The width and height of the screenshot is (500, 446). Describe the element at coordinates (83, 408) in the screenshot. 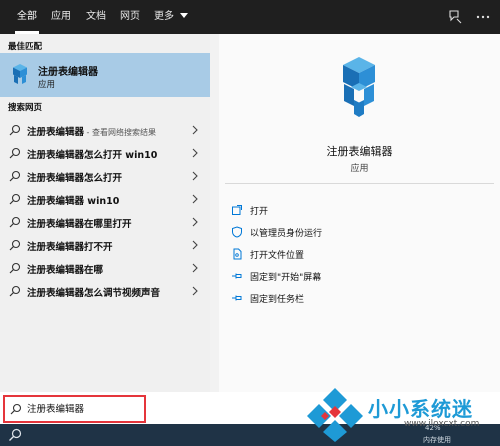

I see `search-input` at that location.